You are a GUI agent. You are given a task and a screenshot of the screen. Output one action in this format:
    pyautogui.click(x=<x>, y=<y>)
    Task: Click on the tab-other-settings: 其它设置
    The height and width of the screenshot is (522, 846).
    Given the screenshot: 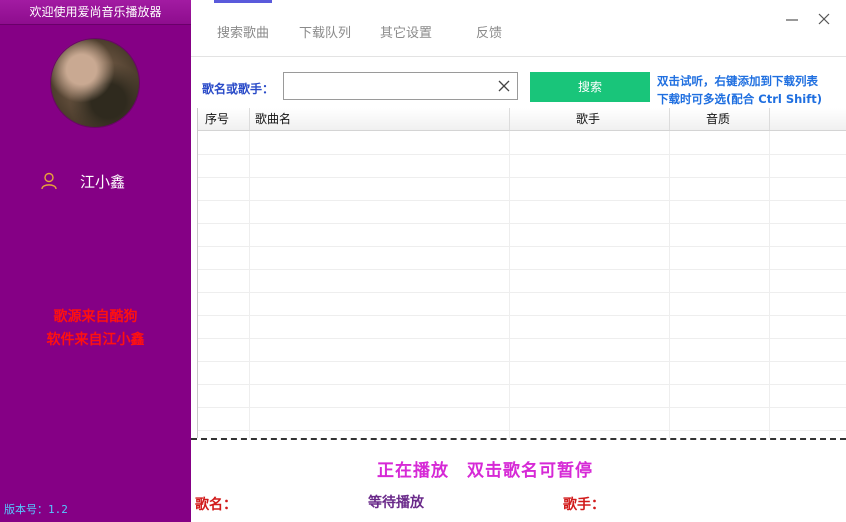 What is the action you would take?
    pyautogui.click(x=406, y=31)
    